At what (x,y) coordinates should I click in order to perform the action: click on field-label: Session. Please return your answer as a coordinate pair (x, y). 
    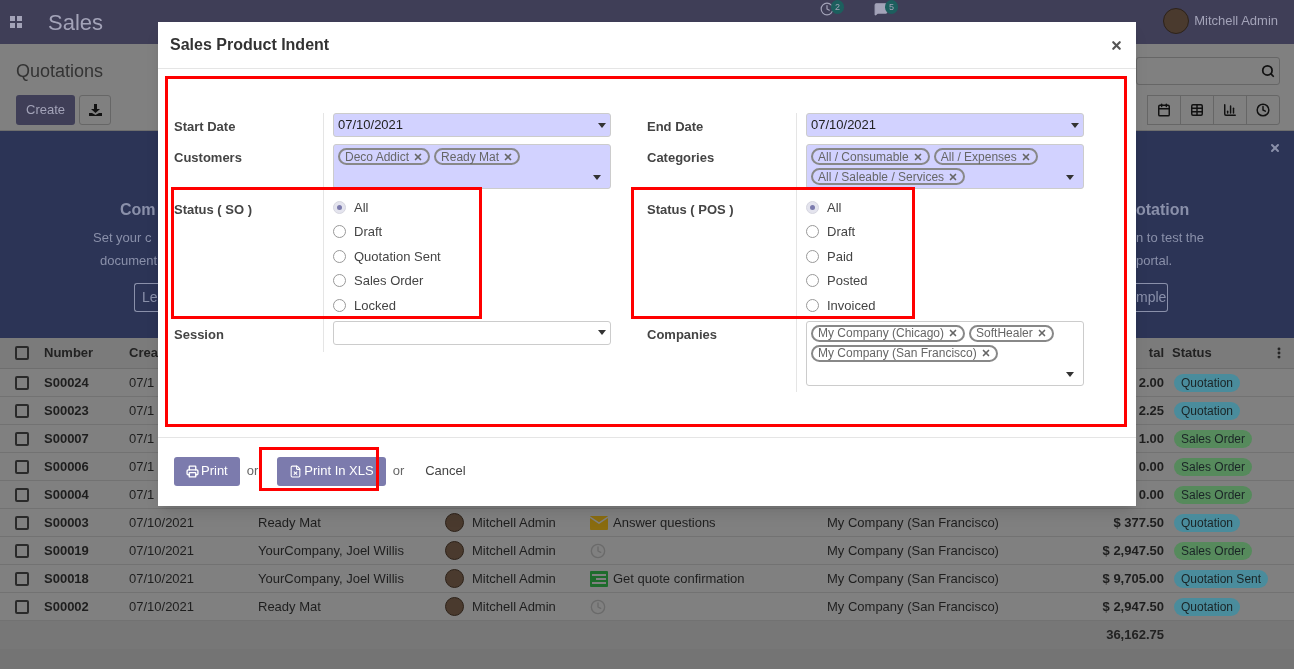
    Looking at the image, I should click on (199, 334).